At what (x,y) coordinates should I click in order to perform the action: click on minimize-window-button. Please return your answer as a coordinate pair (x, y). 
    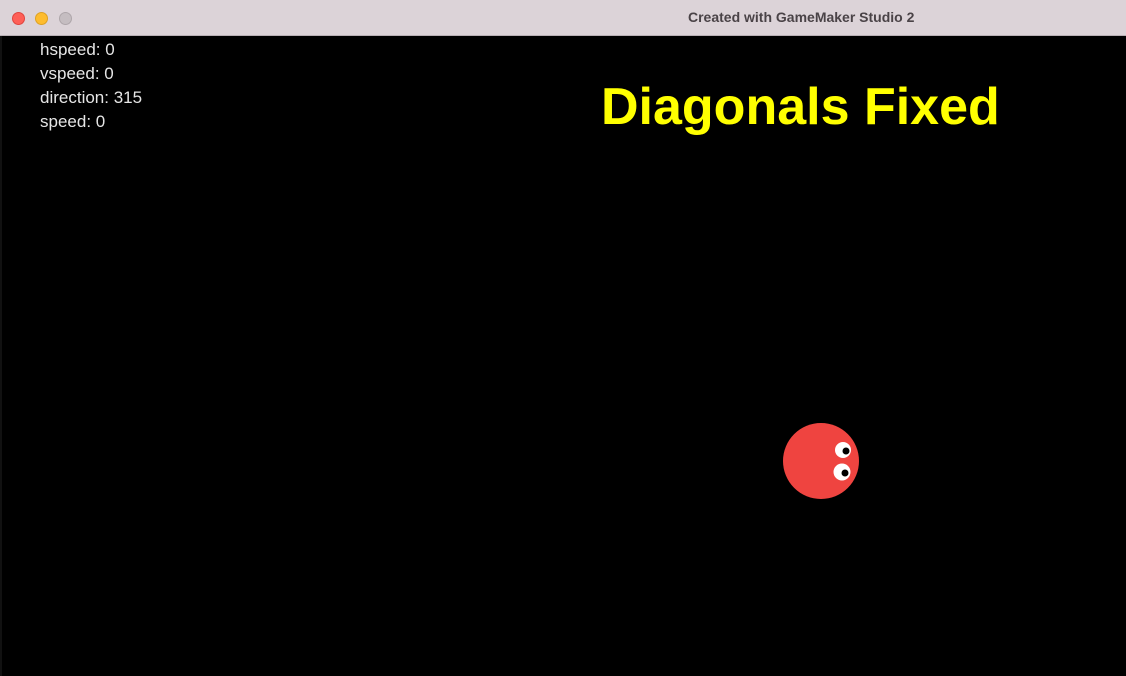
    Looking at the image, I should click on (41, 18).